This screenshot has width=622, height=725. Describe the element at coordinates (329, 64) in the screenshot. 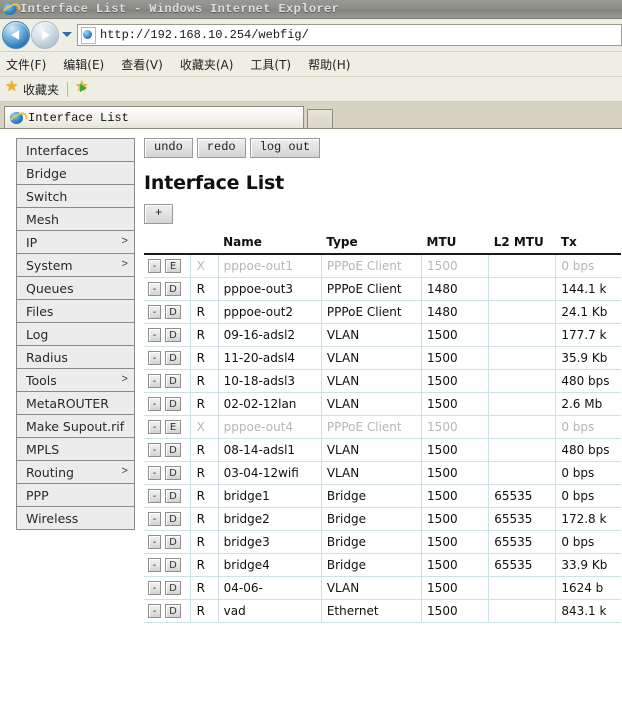

I see `menu-item-help: 帮助(H)` at that location.